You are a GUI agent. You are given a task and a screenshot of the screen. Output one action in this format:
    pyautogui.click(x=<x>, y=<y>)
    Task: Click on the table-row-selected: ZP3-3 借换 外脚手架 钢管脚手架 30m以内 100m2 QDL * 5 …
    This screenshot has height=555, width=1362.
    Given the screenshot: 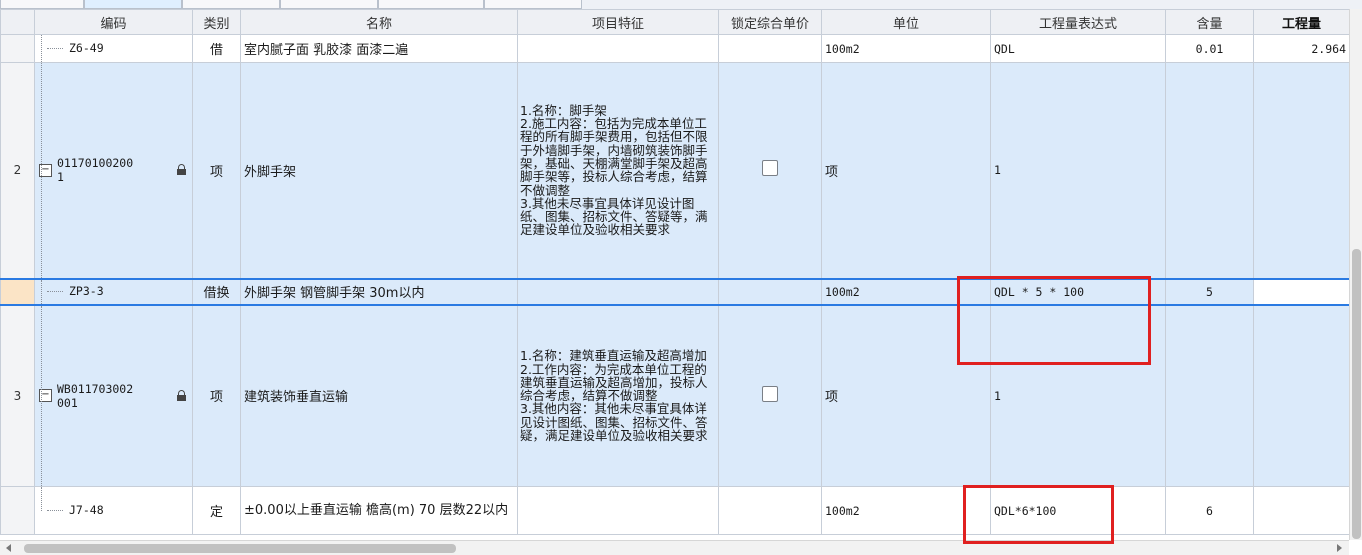 What is the action you would take?
    pyautogui.click(x=674, y=291)
    